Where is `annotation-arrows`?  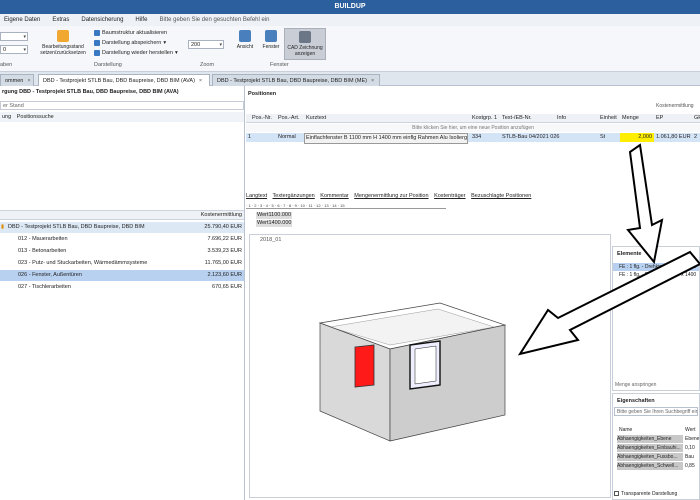 annotation-arrows is located at coordinates (608, 249).